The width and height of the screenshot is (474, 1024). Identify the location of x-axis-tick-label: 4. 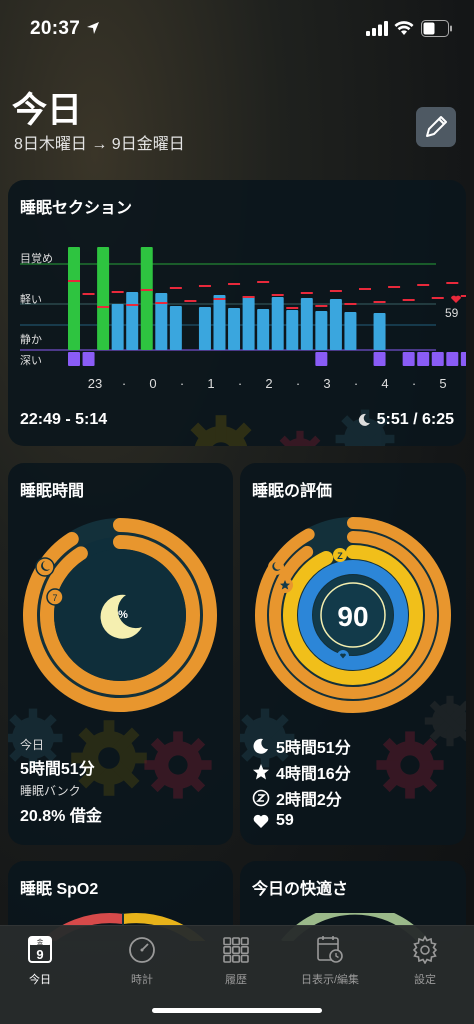
(385, 383).